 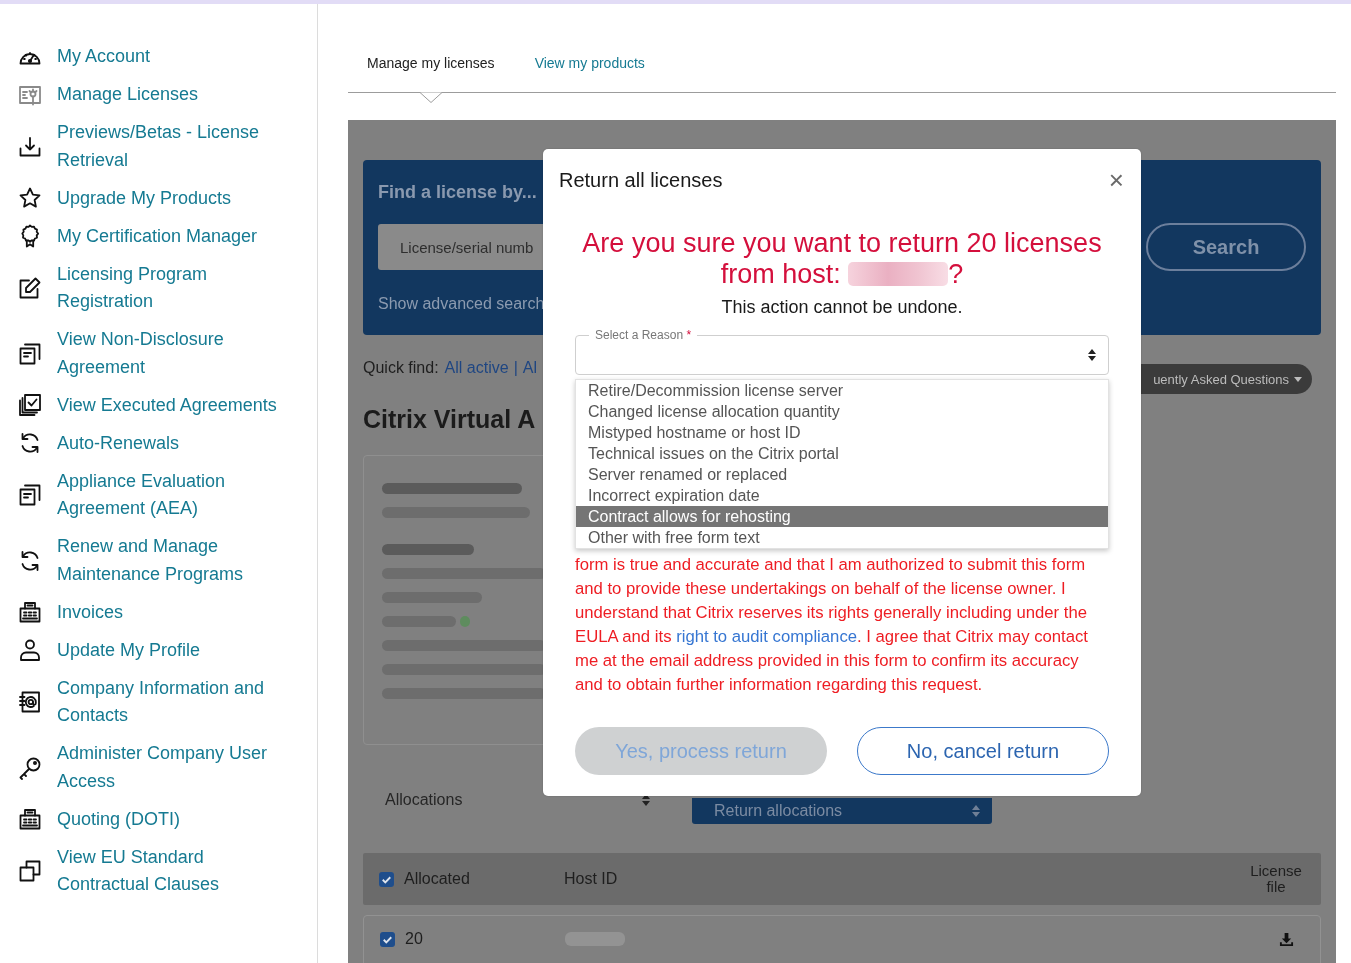 I want to click on sidebar-link: View Executed Agreements, so click(x=147, y=405).